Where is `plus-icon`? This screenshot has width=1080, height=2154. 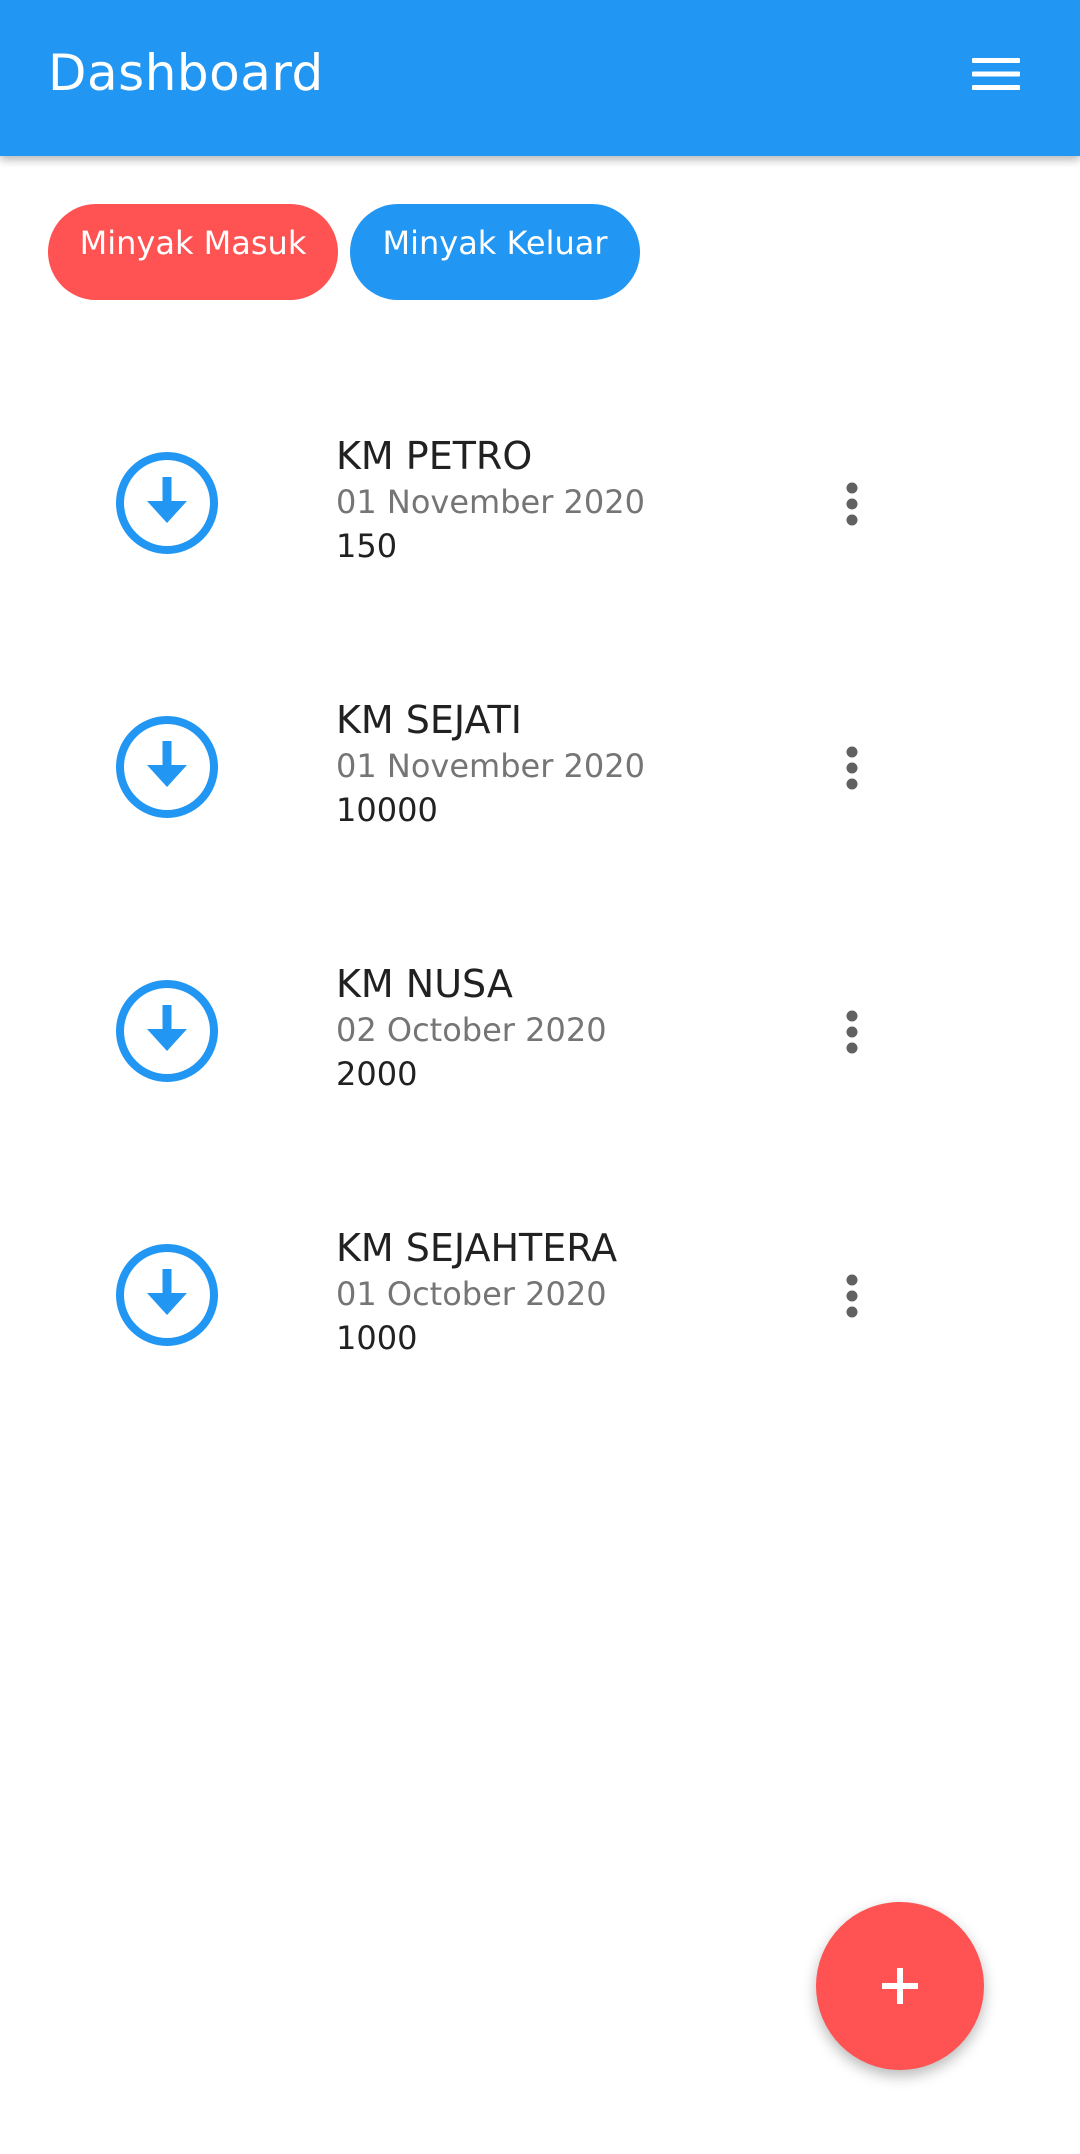 plus-icon is located at coordinates (900, 1986).